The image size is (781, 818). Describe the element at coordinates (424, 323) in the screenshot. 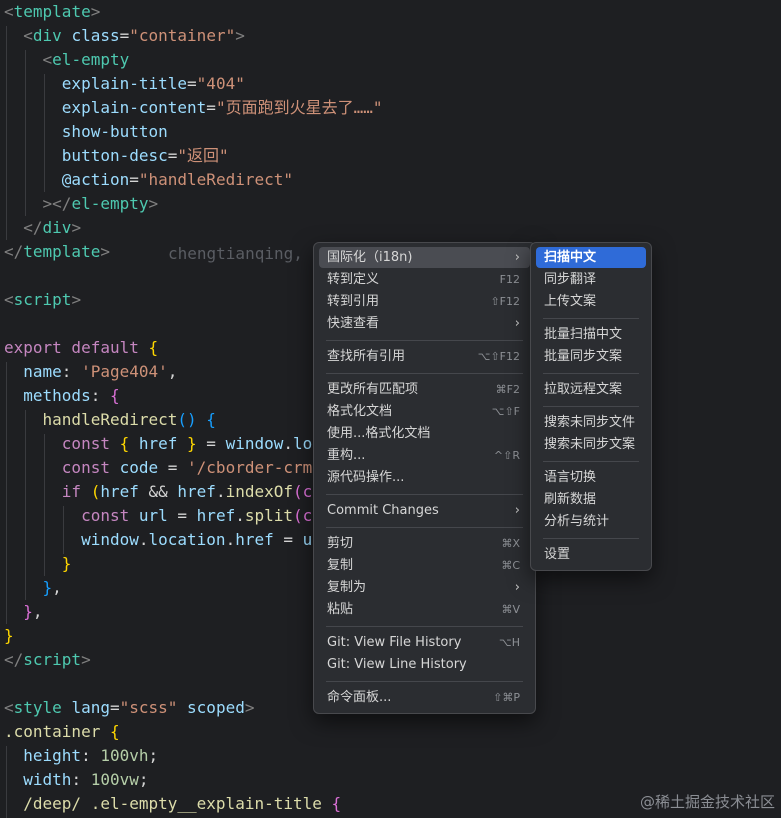

I see `menu-item: 快速查看 ›` at that location.